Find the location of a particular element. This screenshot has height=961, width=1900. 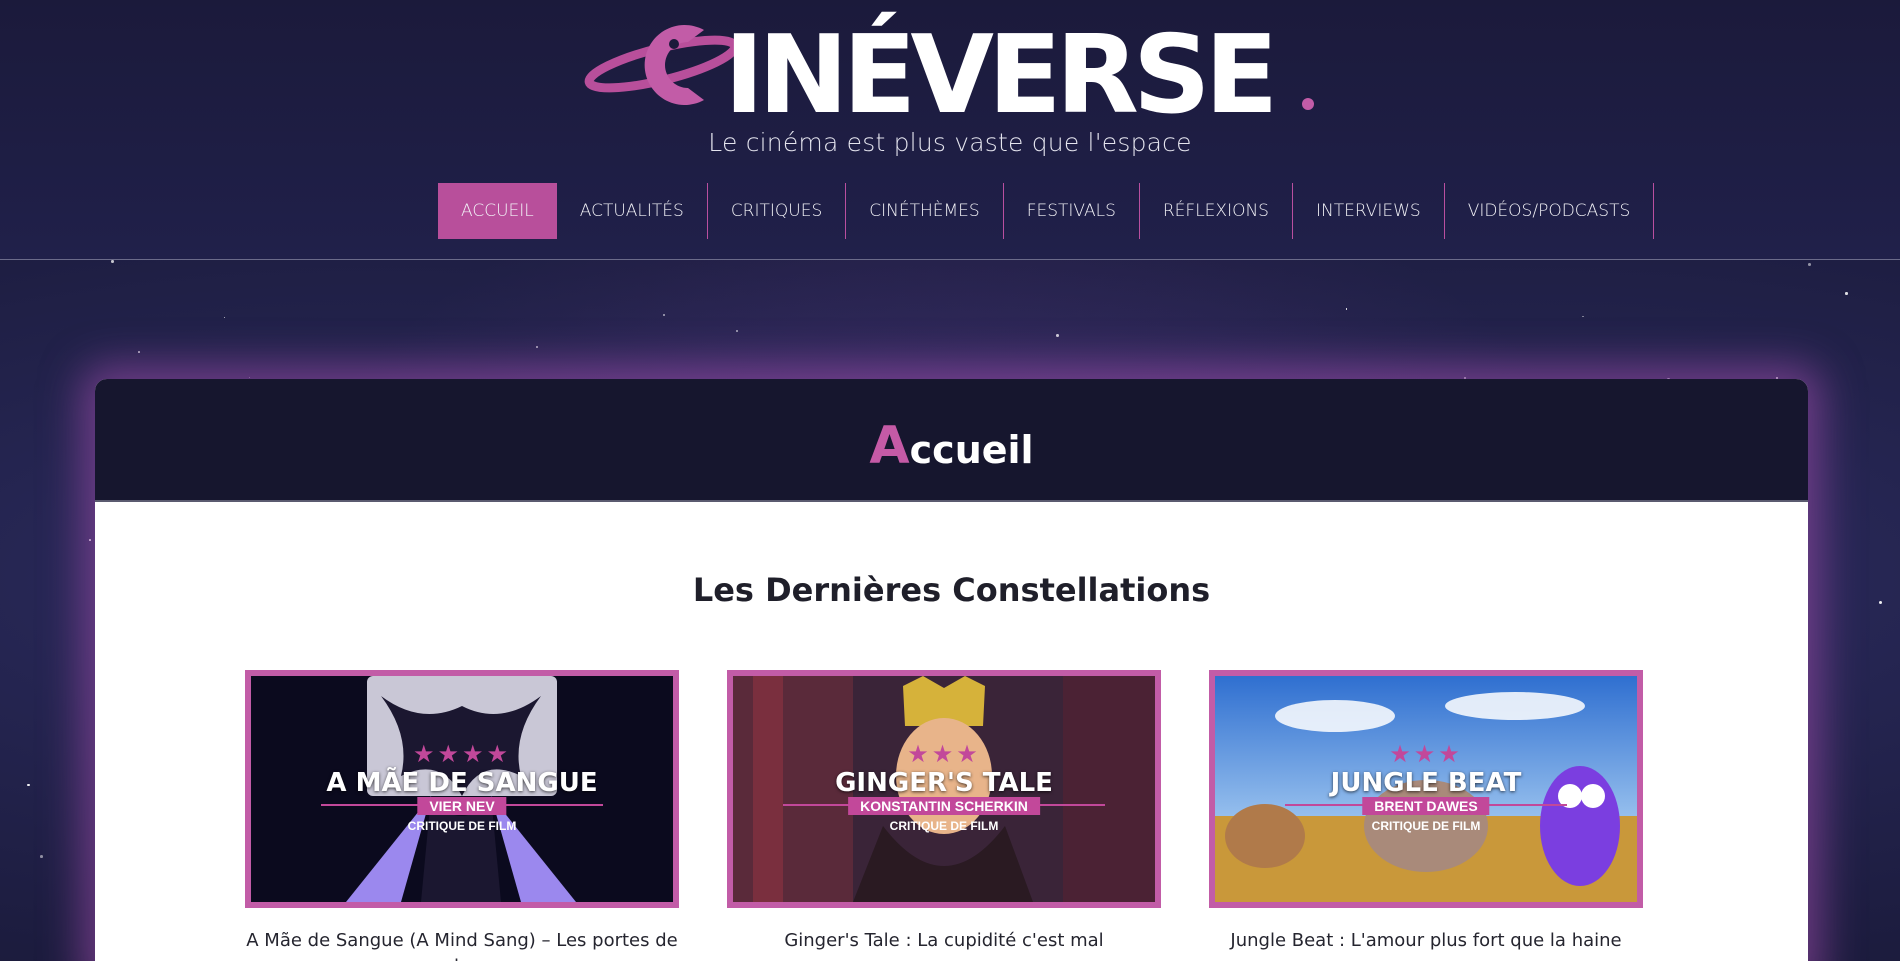

thumbnail-director: KONSTANTIN SCHERKIN is located at coordinates (944, 806).